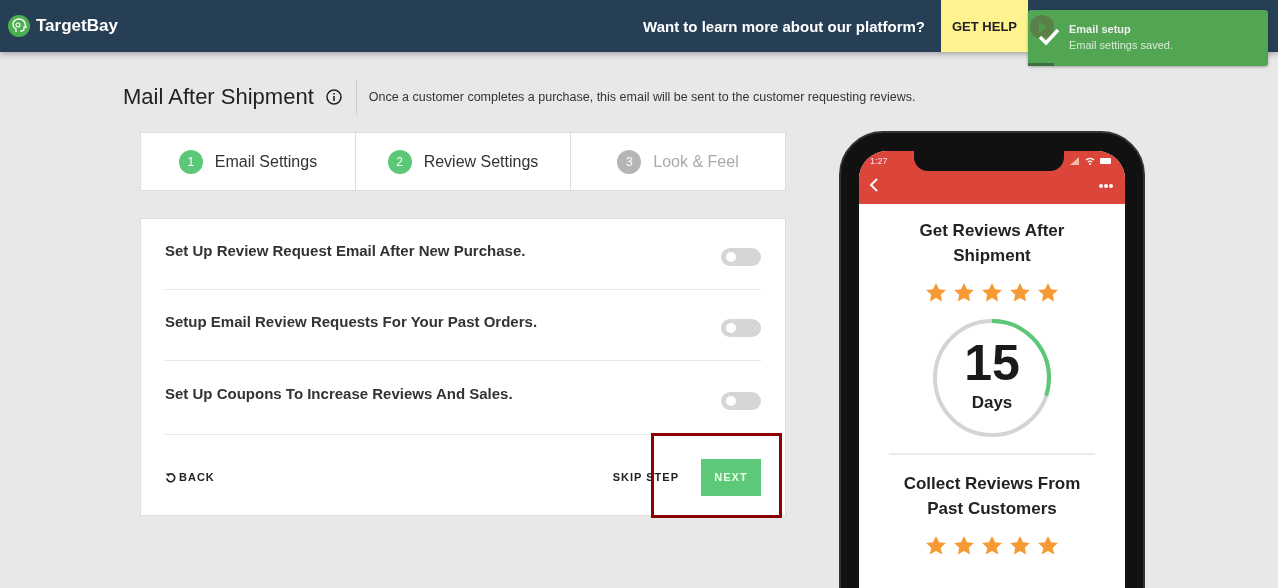 This screenshot has height=588, width=1278. I want to click on step-number: 3, so click(629, 161).